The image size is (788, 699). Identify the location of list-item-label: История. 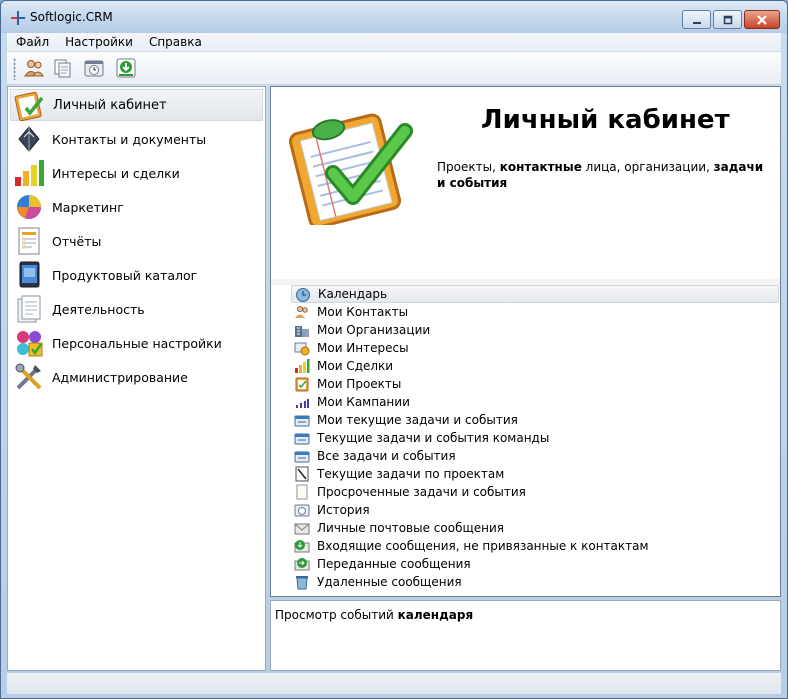
(343, 510).